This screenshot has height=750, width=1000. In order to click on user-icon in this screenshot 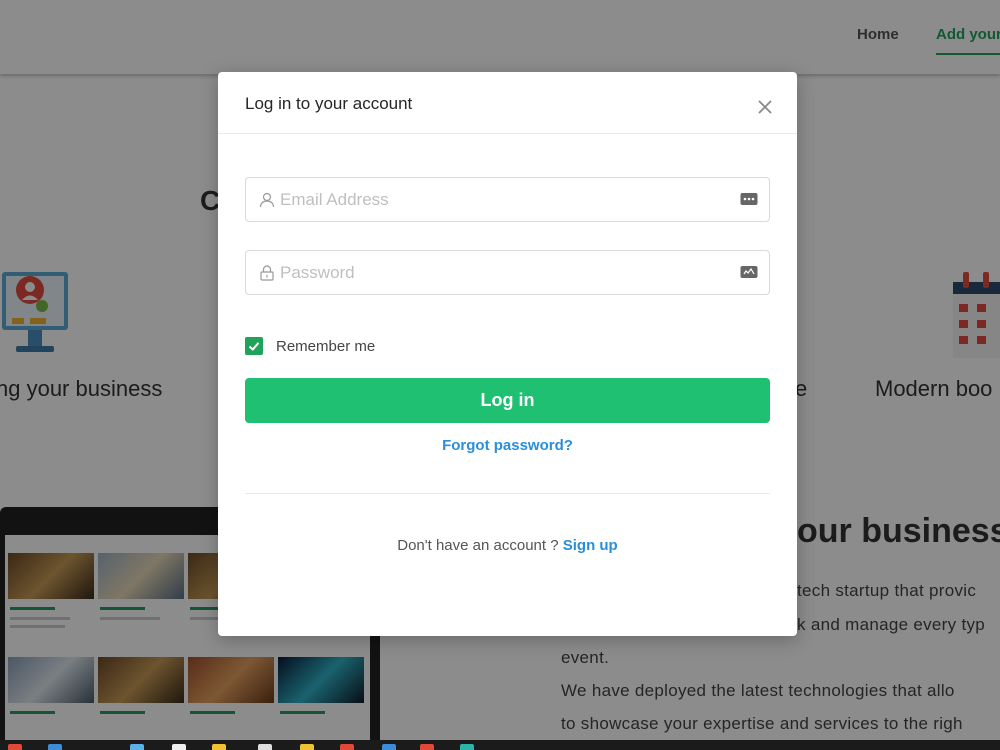, I will do `click(267, 200)`.